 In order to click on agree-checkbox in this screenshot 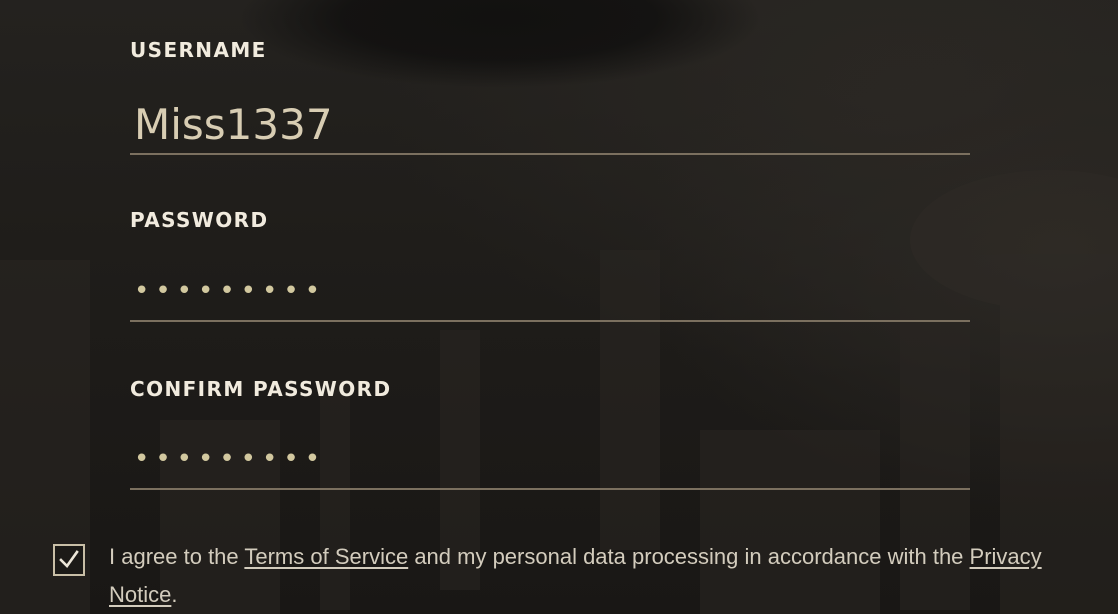, I will do `click(69, 560)`.